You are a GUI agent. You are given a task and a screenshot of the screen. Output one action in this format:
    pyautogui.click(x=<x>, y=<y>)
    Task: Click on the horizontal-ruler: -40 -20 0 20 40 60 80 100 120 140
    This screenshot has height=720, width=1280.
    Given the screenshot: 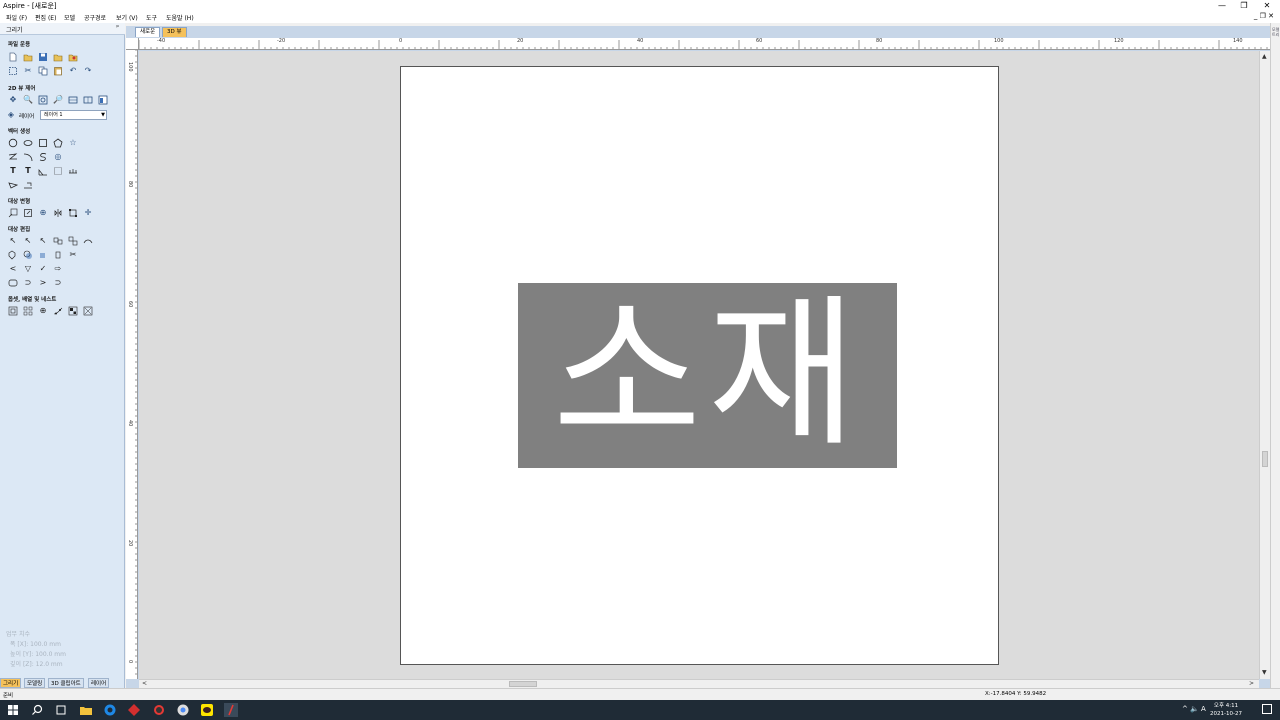 What is the action you would take?
    pyautogui.click(x=704, y=44)
    